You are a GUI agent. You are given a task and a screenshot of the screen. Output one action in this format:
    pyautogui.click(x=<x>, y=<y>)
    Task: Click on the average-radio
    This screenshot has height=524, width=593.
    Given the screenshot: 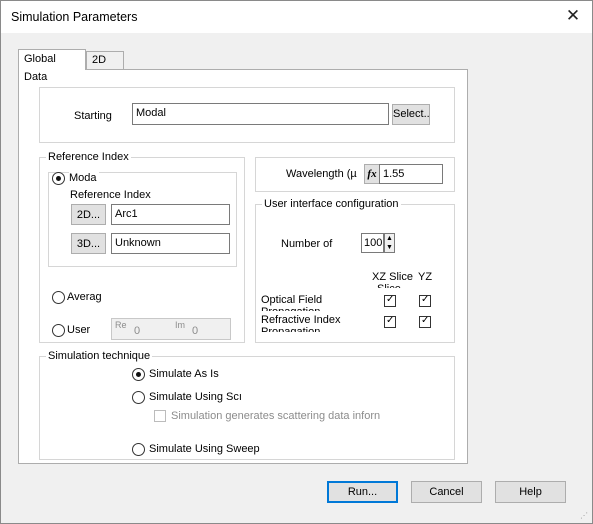 What is the action you would take?
    pyautogui.click(x=58, y=297)
    